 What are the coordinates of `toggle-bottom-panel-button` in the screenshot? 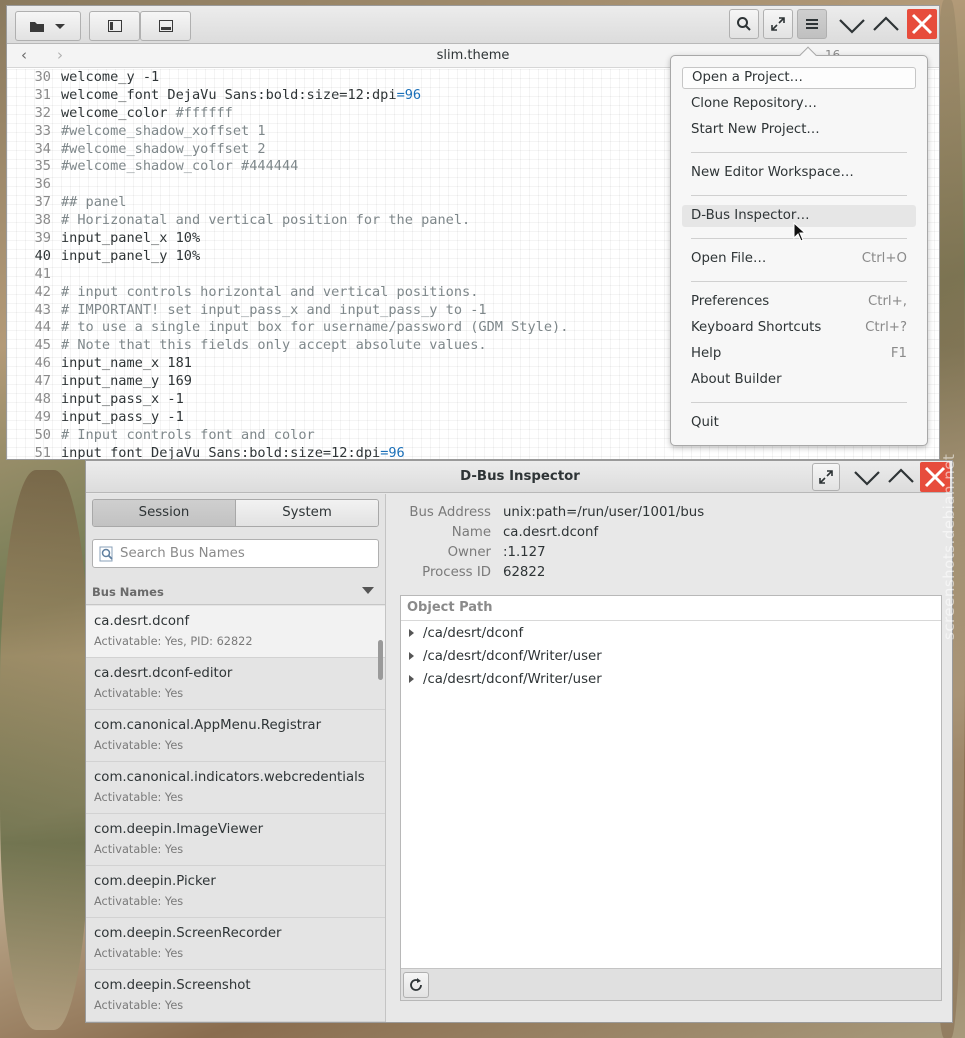 It's located at (165, 26).